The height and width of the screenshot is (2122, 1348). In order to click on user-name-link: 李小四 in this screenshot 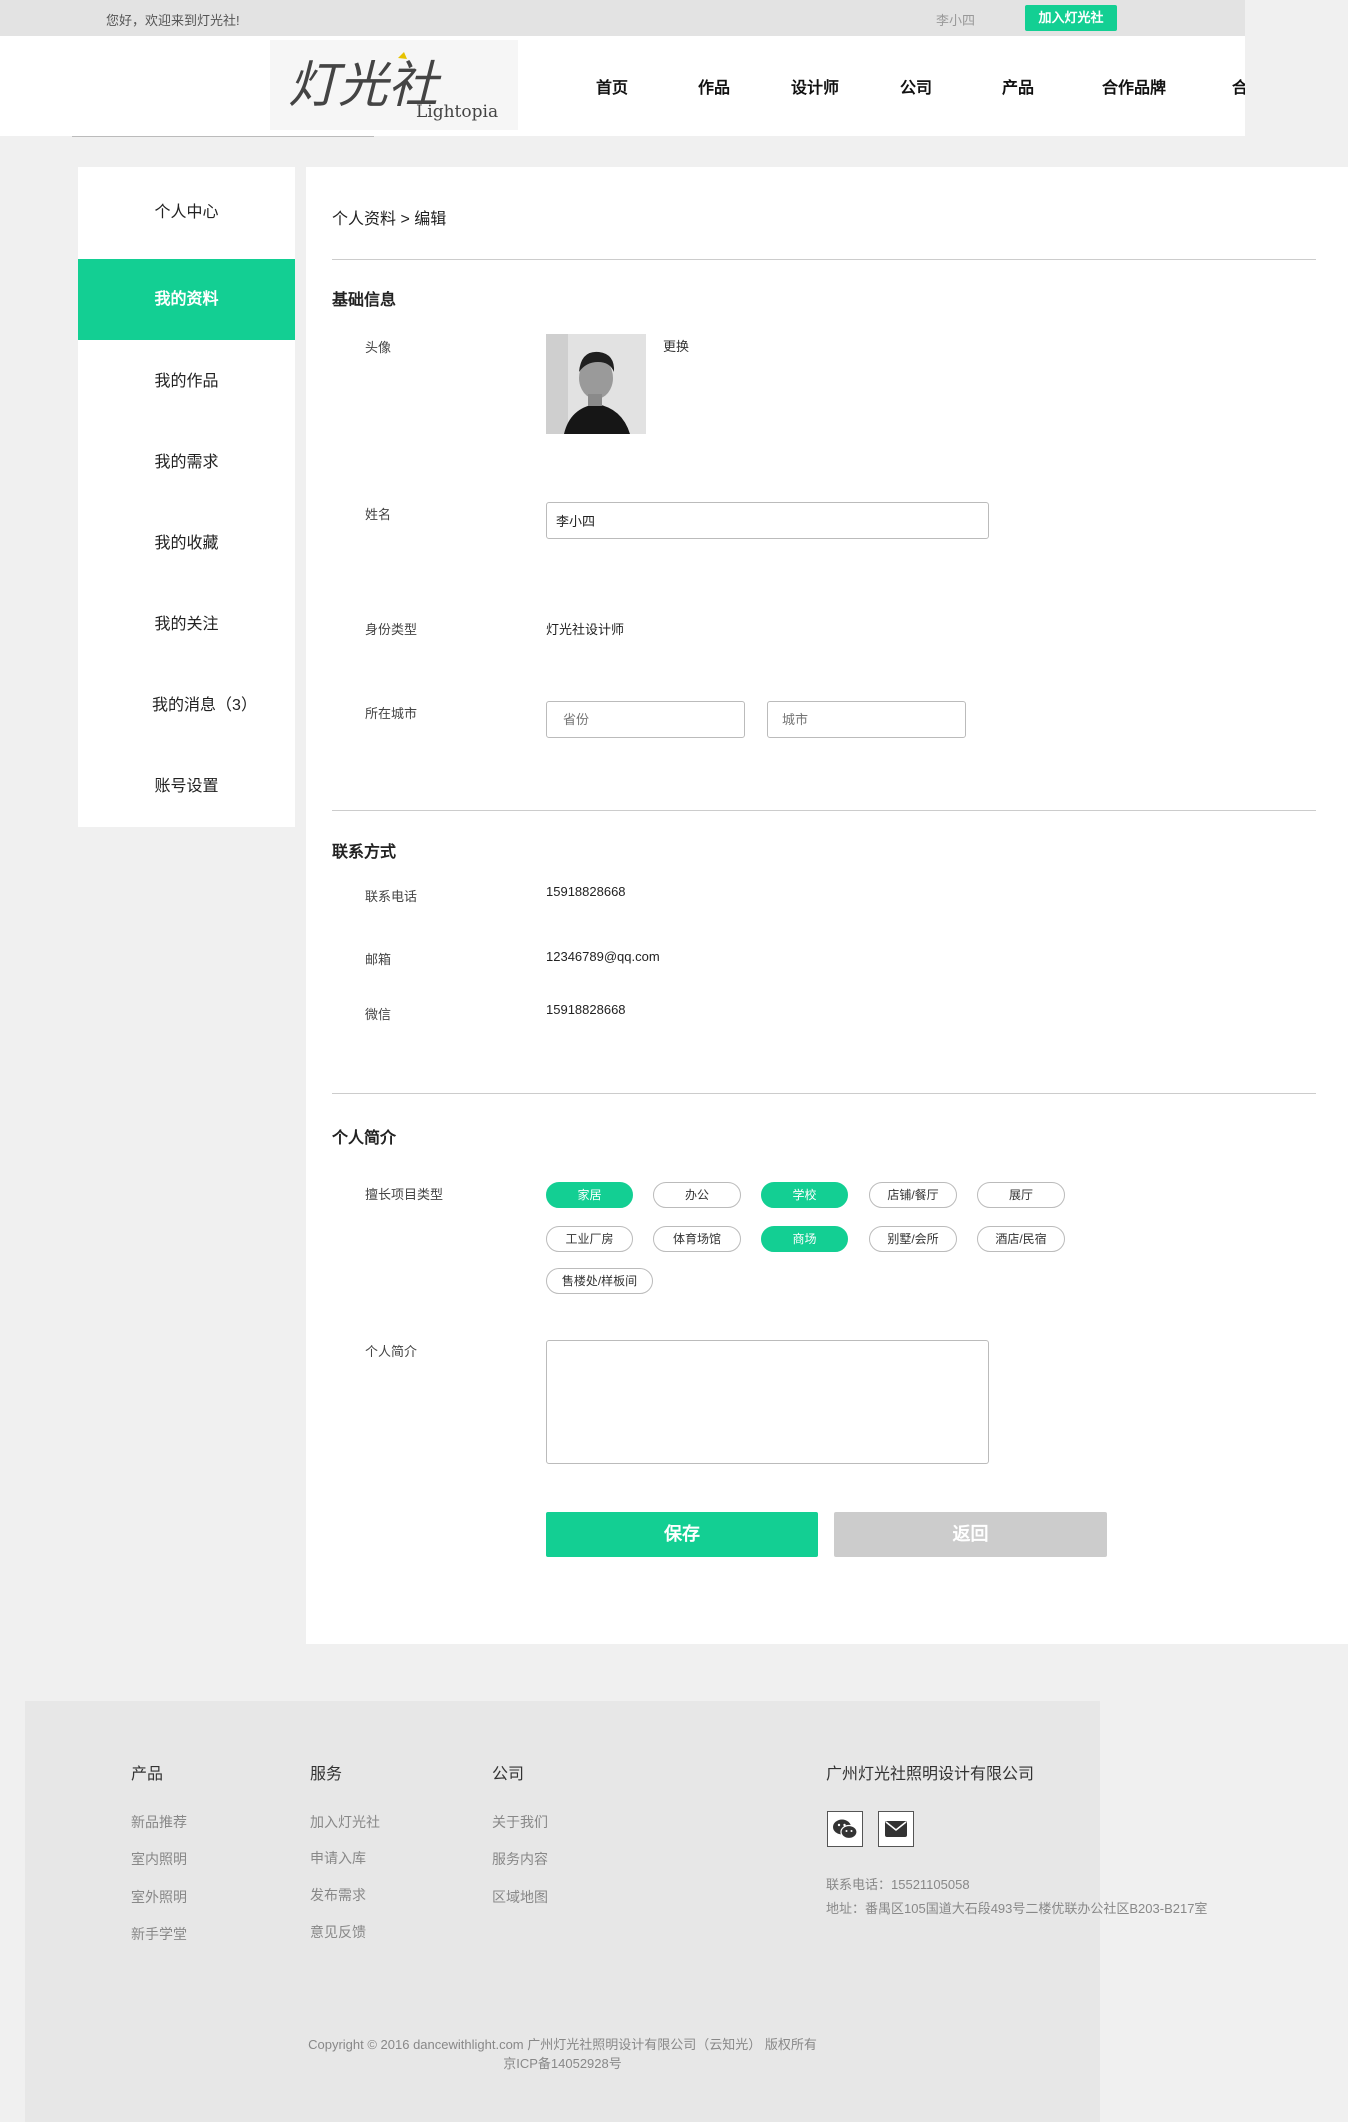, I will do `click(955, 19)`.